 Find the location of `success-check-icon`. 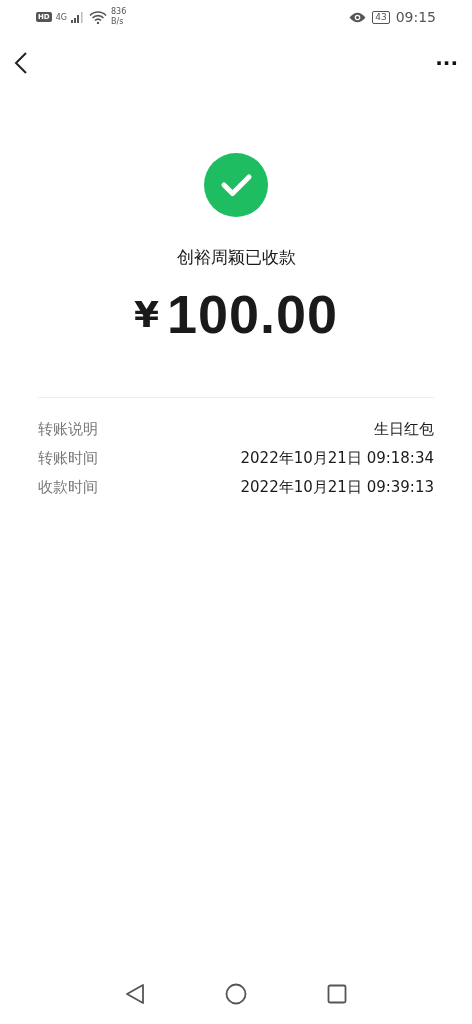

success-check-icon is located at coordinates (236, 185).